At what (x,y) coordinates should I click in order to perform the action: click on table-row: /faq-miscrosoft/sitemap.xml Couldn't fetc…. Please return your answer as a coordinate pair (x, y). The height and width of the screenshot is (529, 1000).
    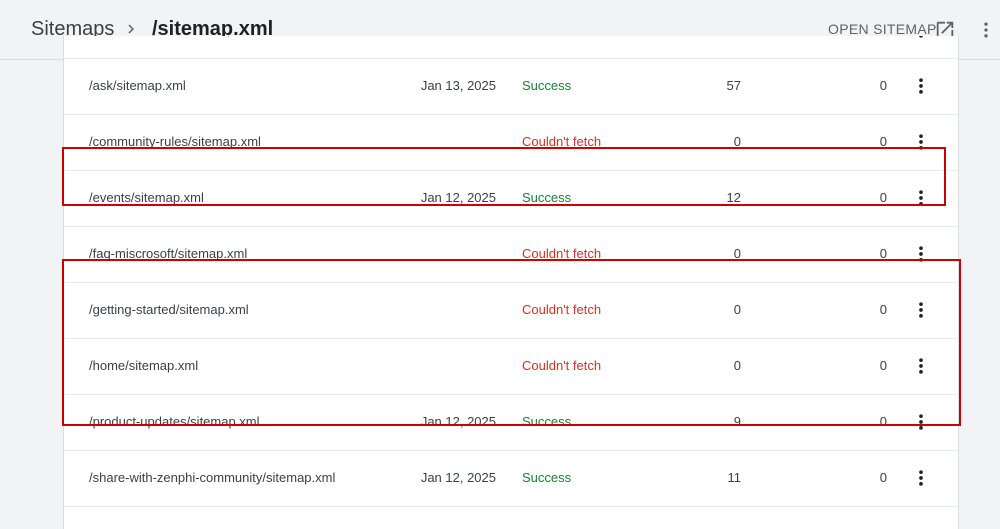
    Looking at the image, I should click on (511, 254).